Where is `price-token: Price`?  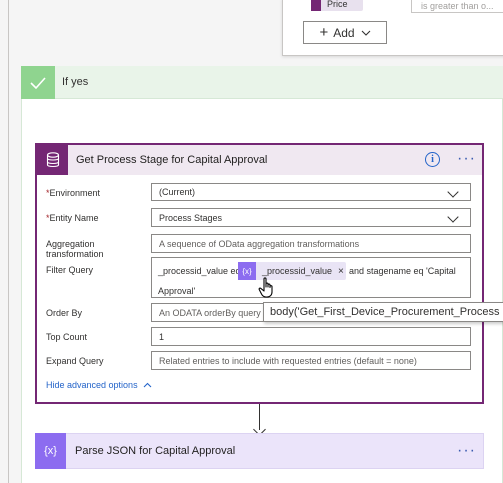 price-token: Price is located at coordinates (337, 5).